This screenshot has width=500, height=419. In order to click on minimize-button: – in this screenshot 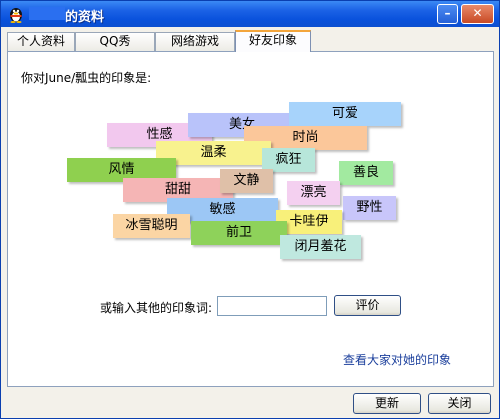, I will do `click(447, 14)`.